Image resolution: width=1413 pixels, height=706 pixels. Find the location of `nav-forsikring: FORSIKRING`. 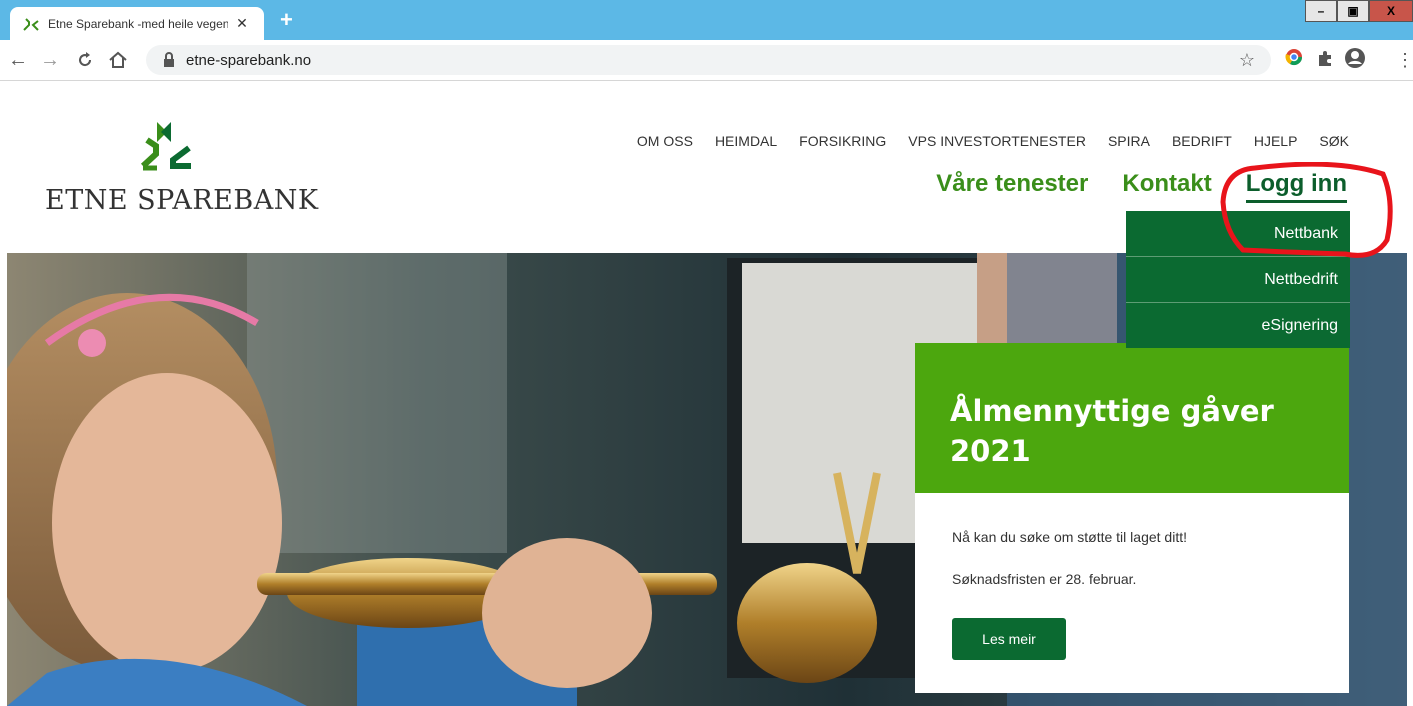

nav-forsikring: FORSIKRING is located at coordinates (842, 141).